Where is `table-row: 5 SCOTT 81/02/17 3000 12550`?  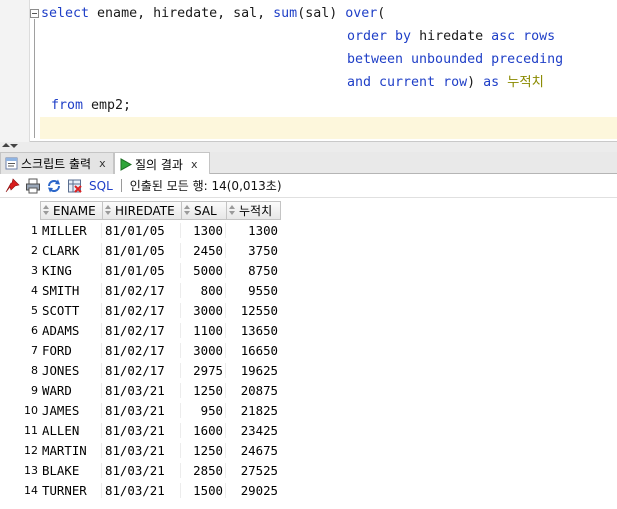 table-row: 5 SCOTT 81/02/17 3000 12550 is located at coordinates (140, 310).